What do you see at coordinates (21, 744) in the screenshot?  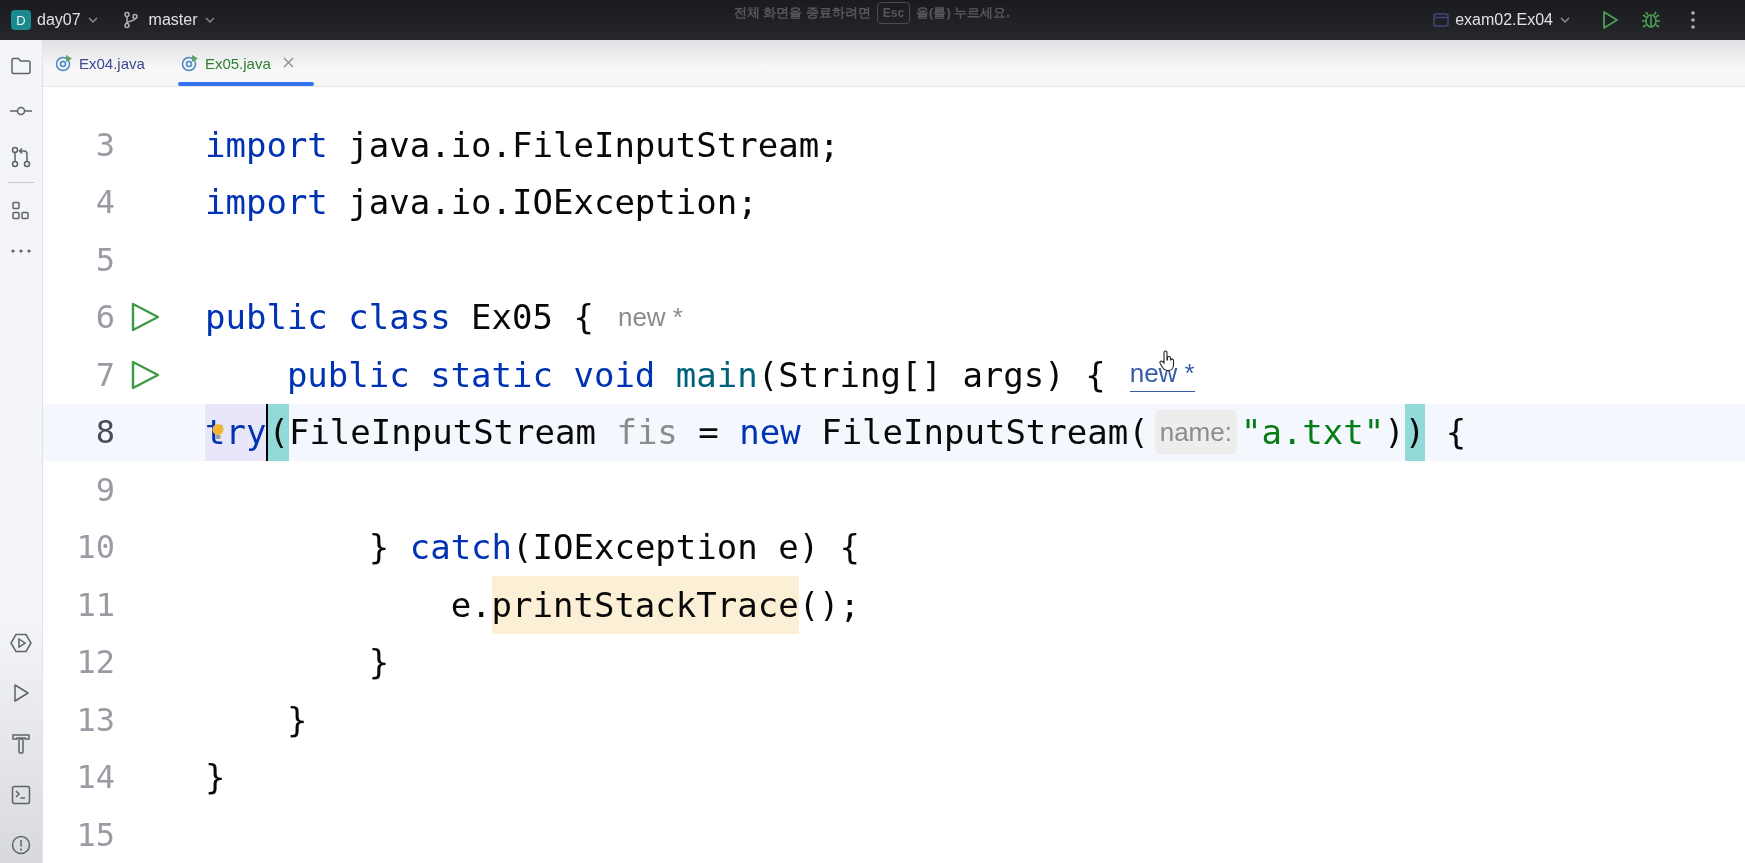 I see `hammer-icon` at bounding box center [21, 744].